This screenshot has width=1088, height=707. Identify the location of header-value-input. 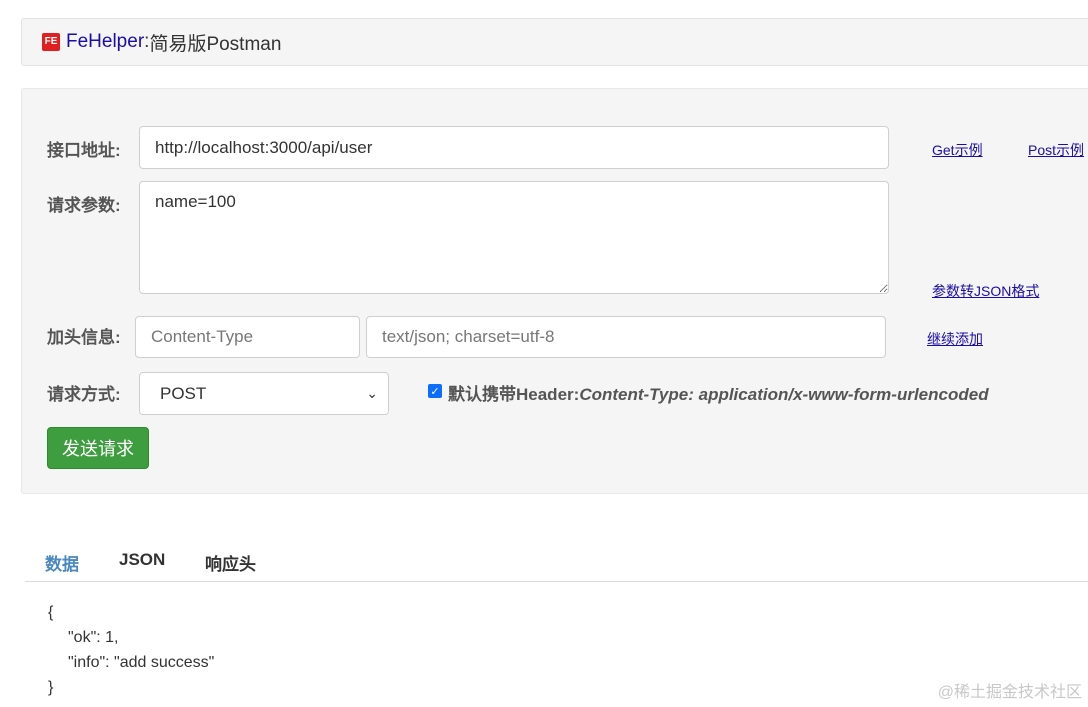
(626, 337).